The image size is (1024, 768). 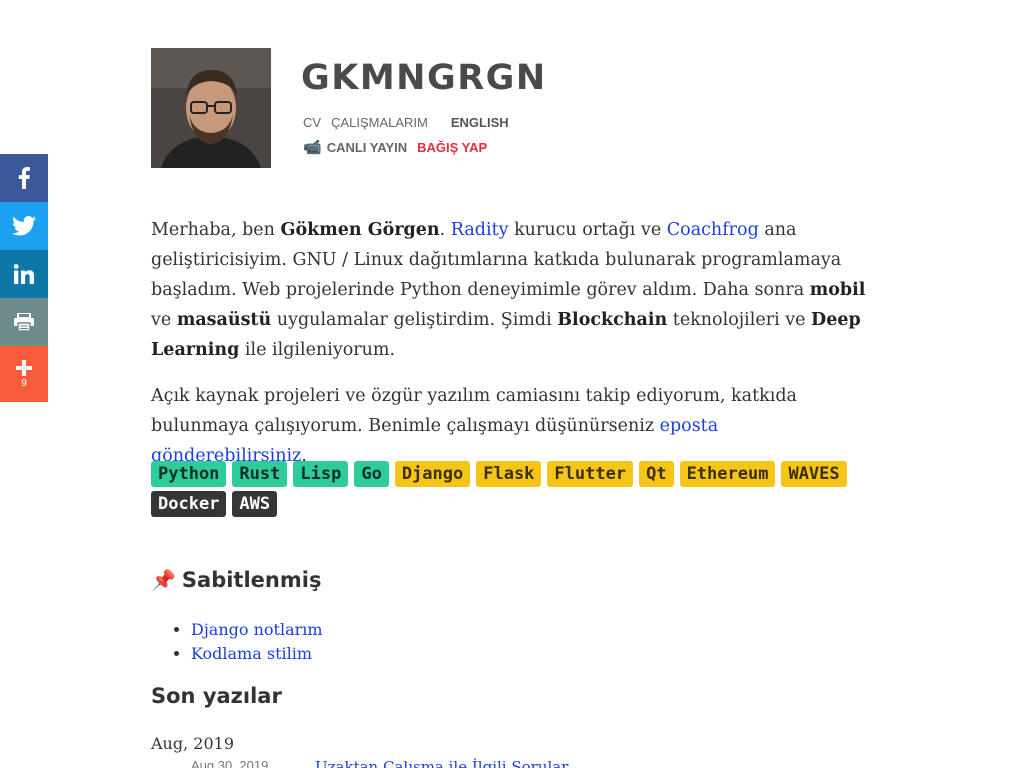 I want to click on tag-qt: Qt, so click(x=656, y=474).